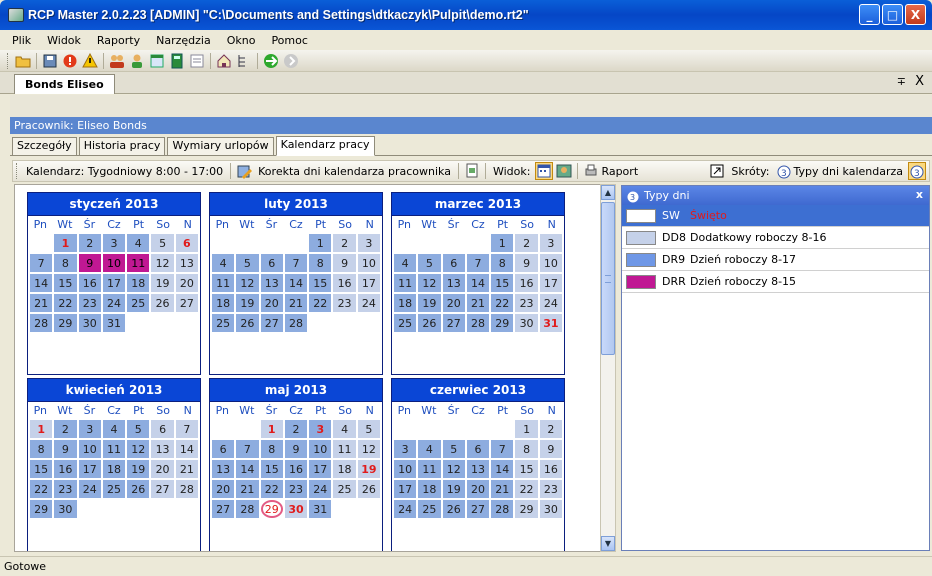  I want to click on day-cell: 4, so click(429, 449).